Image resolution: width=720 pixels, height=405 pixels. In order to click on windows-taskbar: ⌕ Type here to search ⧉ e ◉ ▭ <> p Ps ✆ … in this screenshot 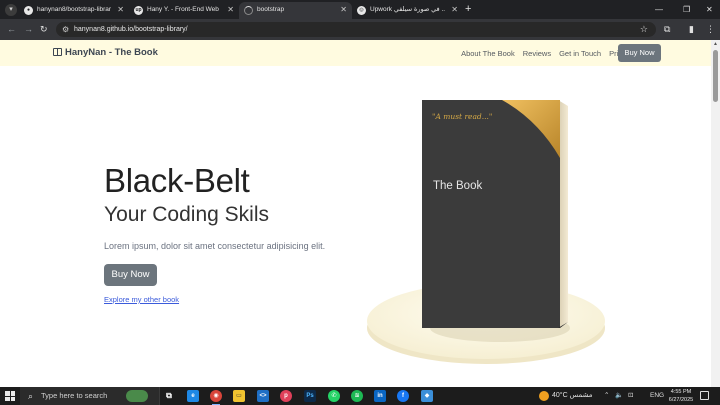, I will do `click(360, 396)`.